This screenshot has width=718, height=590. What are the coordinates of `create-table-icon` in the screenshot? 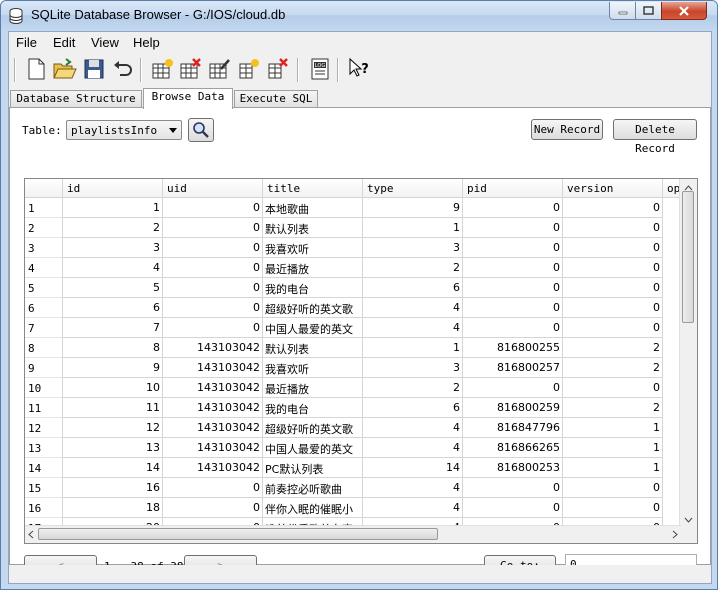 It's located at (162, 69).